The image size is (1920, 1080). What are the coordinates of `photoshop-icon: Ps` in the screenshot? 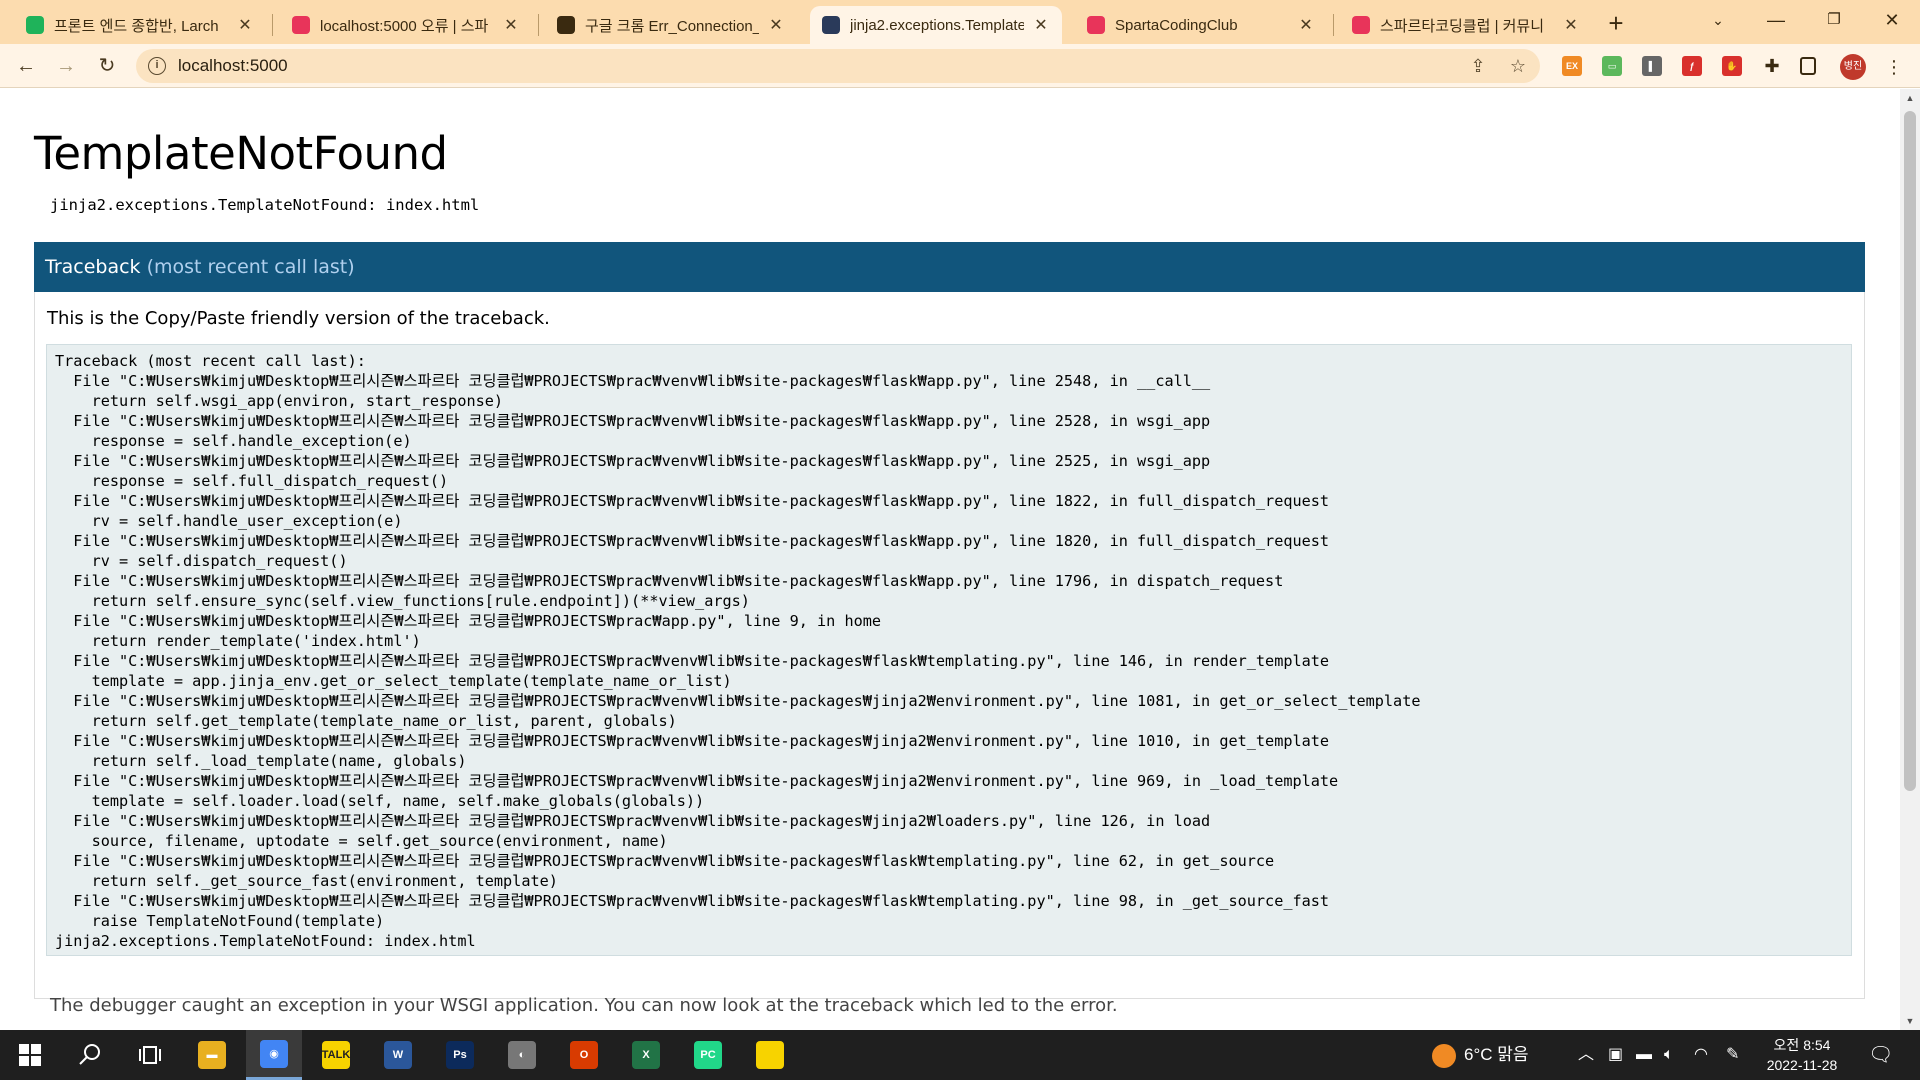 It's located at (460, 1055).